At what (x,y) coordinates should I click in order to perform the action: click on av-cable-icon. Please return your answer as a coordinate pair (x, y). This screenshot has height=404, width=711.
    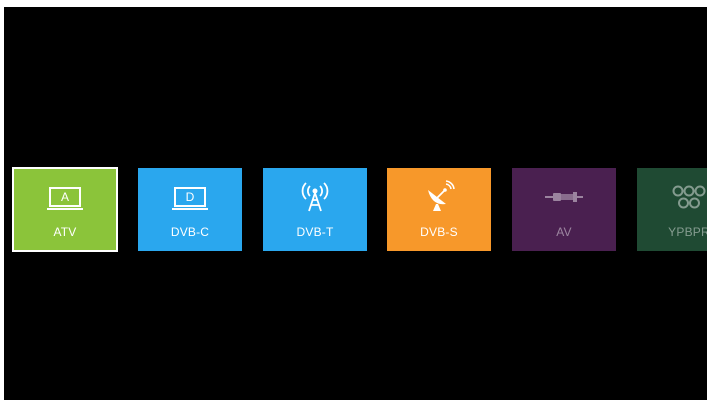
    Looking at the image, I should click on (564, 197).